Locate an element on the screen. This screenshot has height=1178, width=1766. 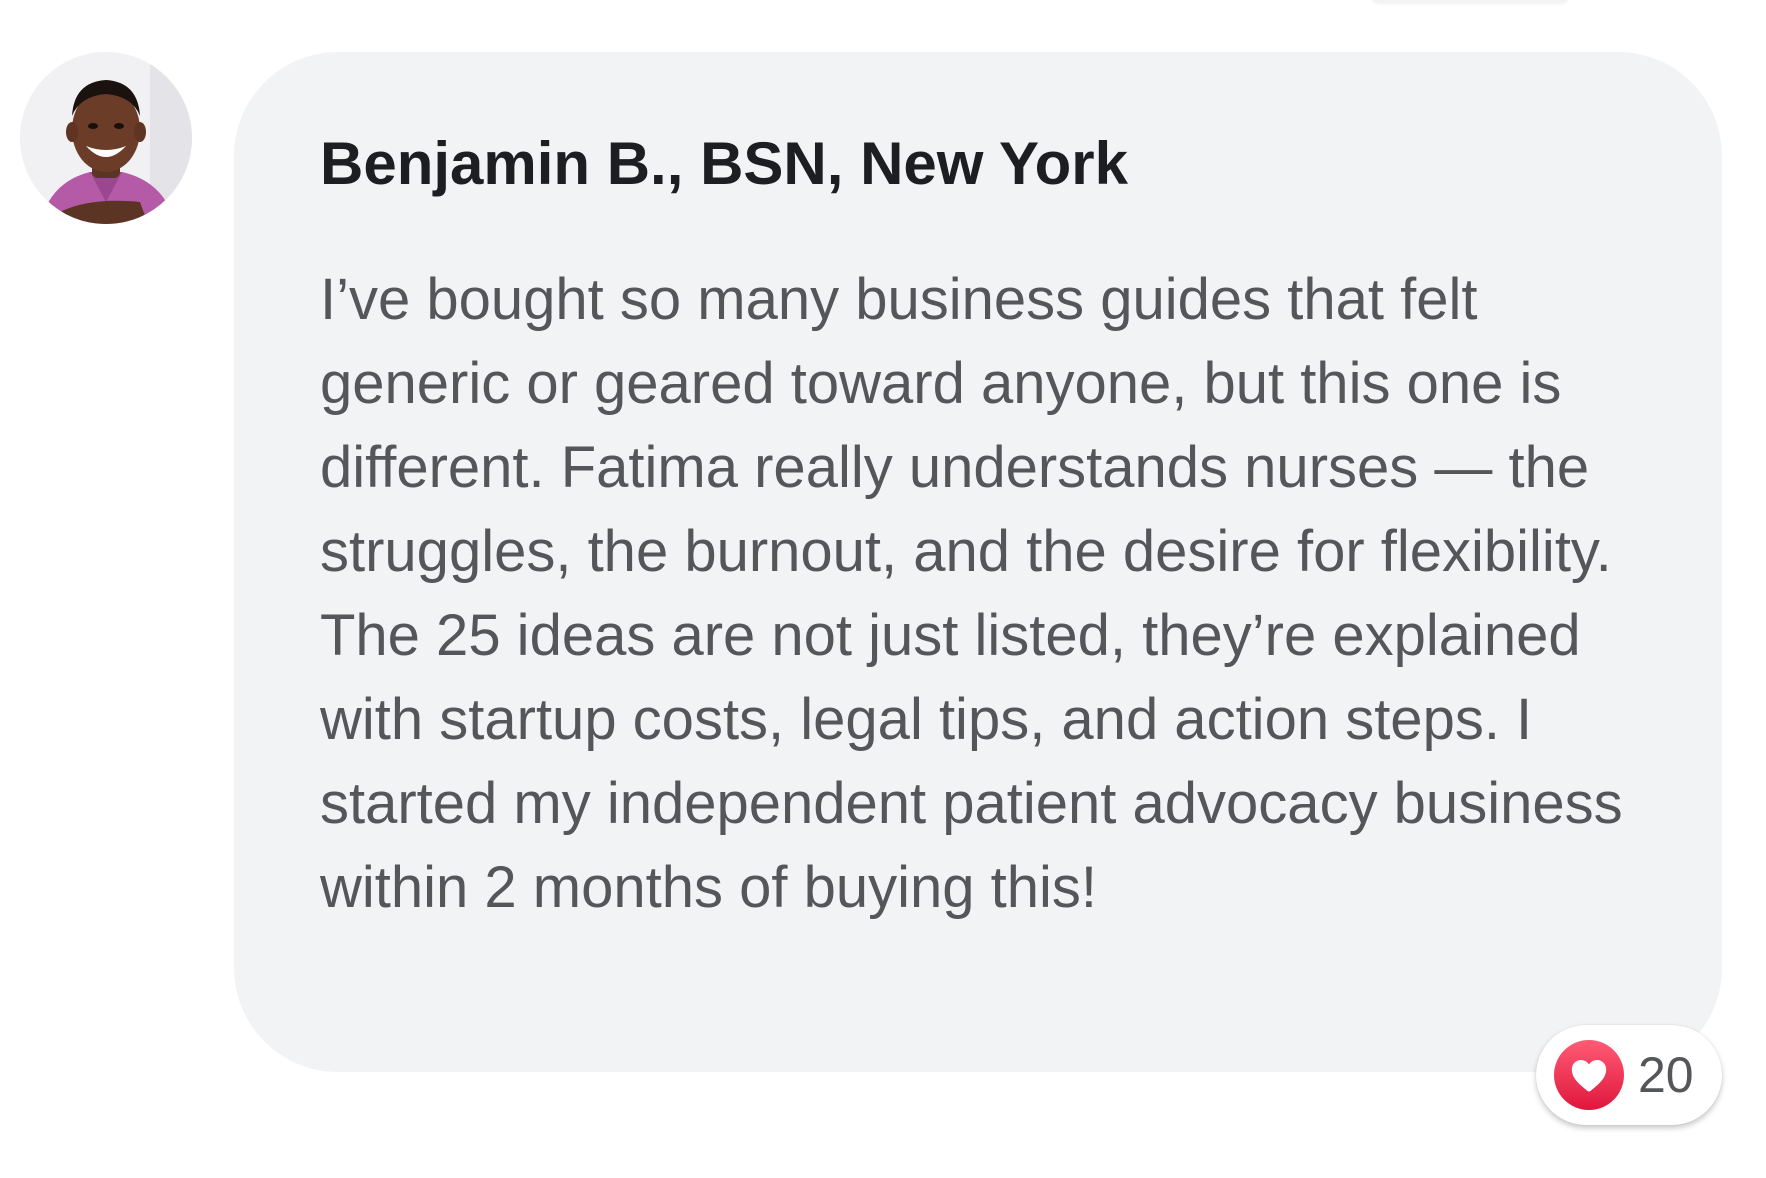
reaction-summary: 20 is located at coordinates (1629, 1075).